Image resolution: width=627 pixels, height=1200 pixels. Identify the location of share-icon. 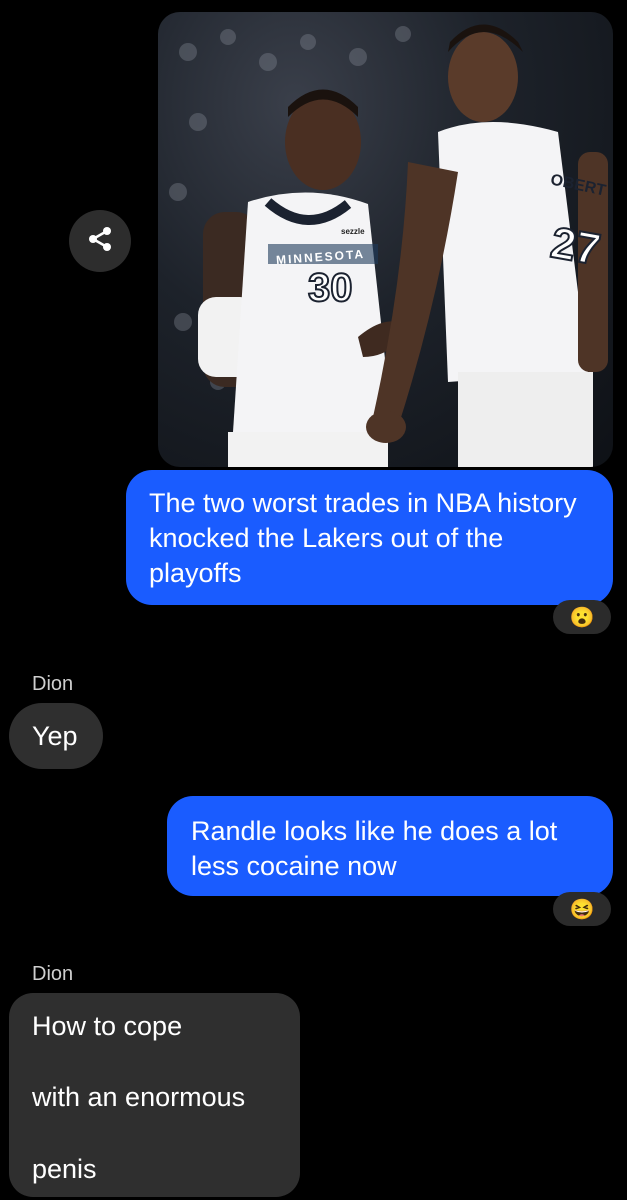
(100, 241).